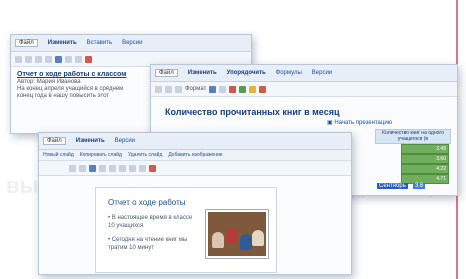 The width and height of the screenshot is (466, 279). I want to click on doc-tab-insert: Вставить, so click(99, 43).